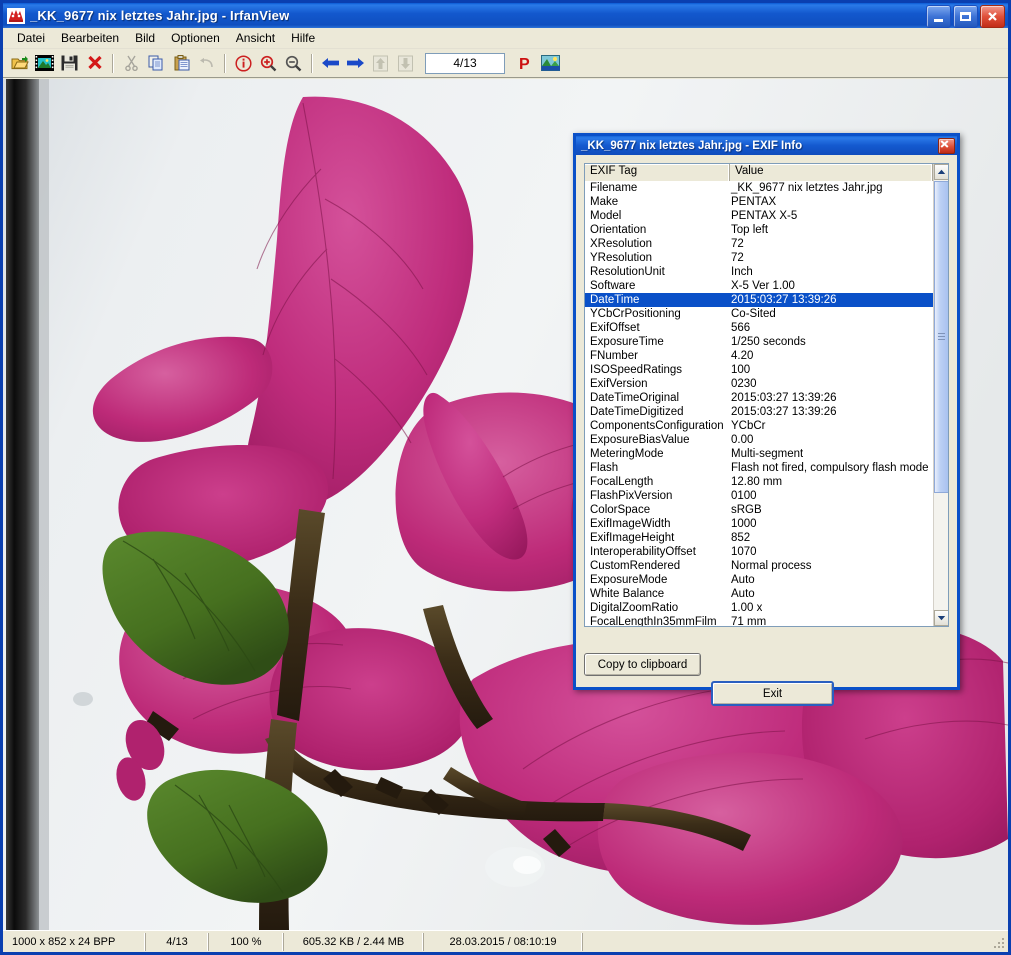 This screenshot has width=1011, height=955. Describe the element at coordinates (206, 63) in the screenshot. I see `undo-icon` at that location.